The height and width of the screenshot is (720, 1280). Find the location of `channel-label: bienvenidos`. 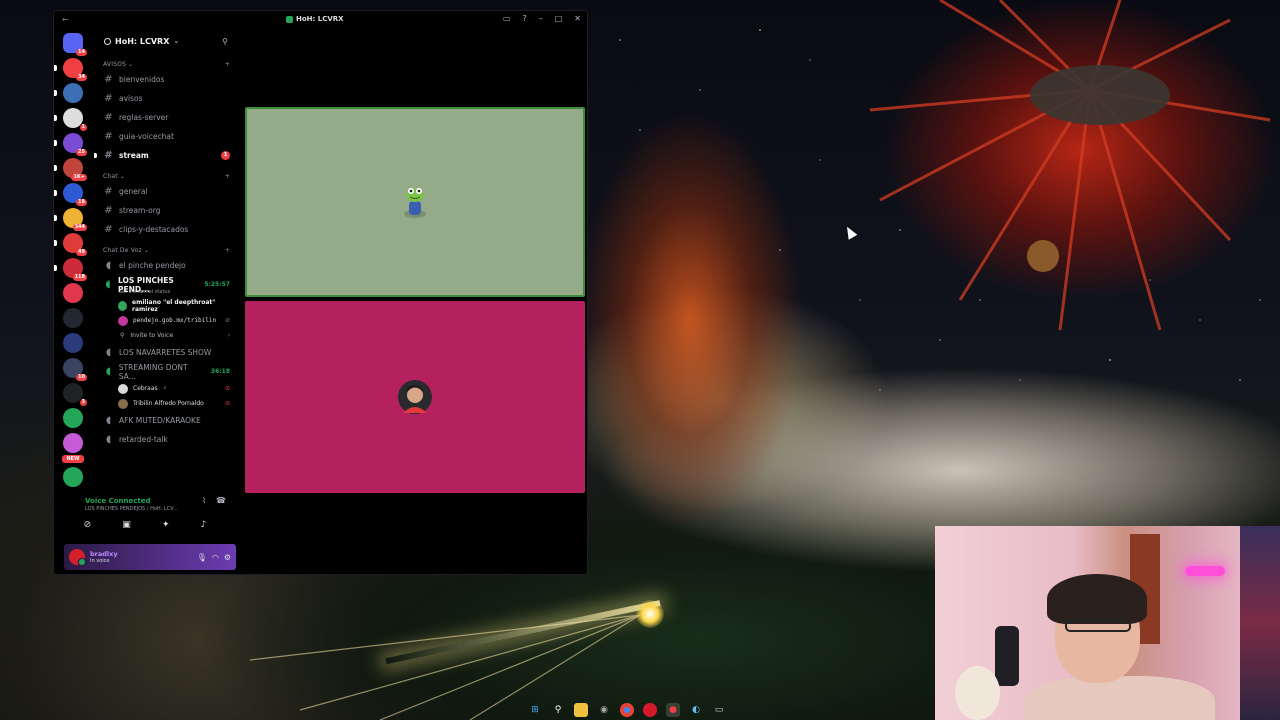

channel-label: bienvenidos is located at coordinates (142, 79).